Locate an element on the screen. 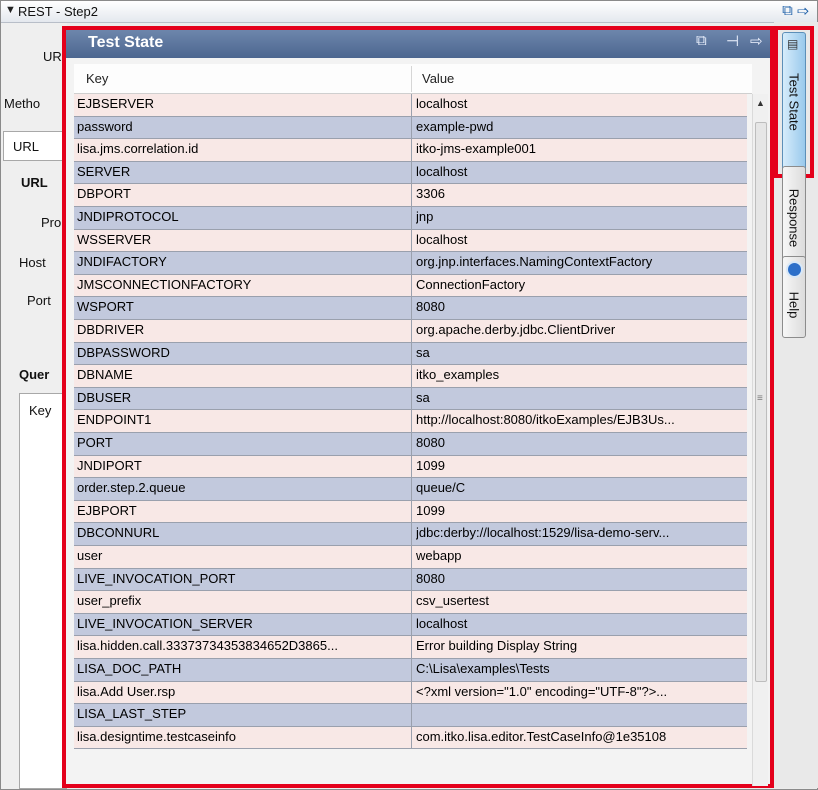  row-value-cell: jnp is located at coordinates (581, 216).